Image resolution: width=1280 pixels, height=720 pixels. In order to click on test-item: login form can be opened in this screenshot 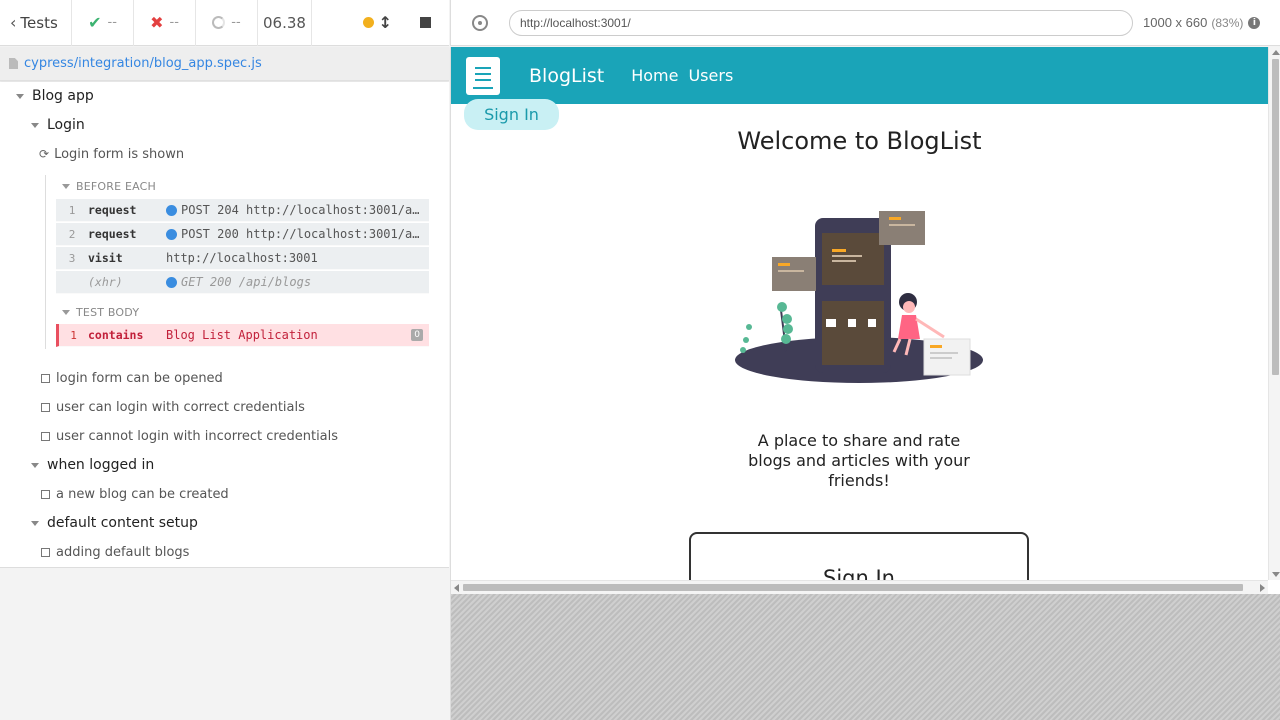, I will do `click(132, 378)`.